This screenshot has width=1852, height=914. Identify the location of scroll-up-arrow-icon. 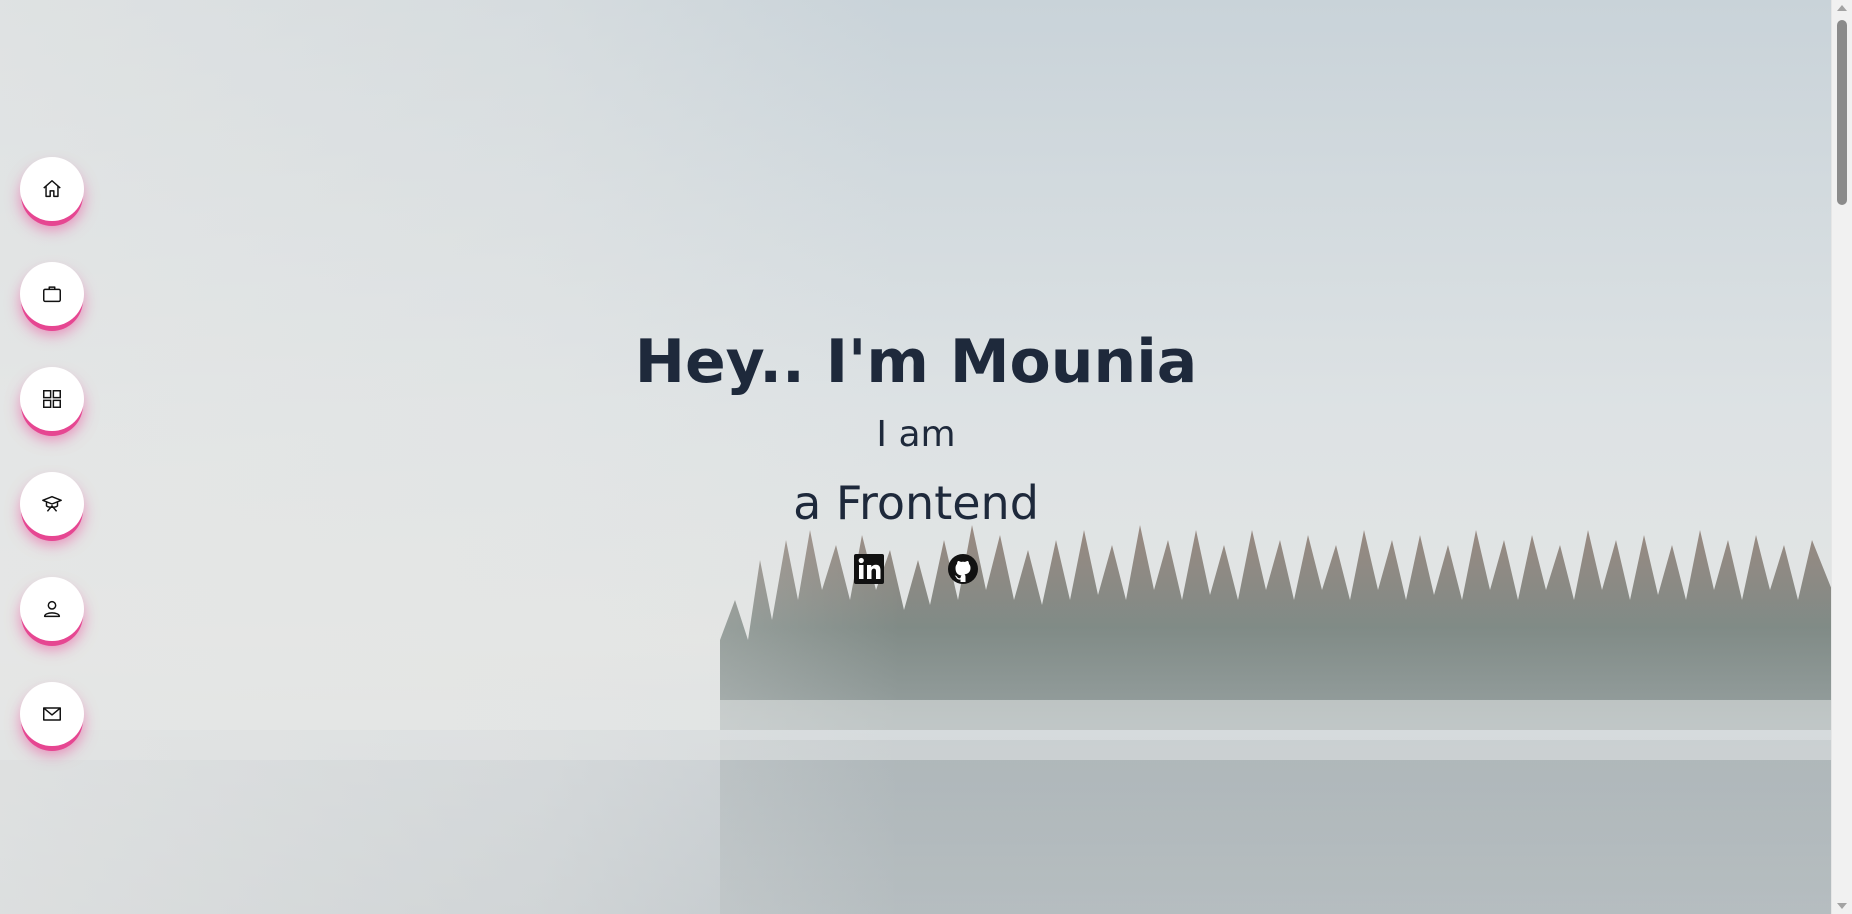
(1842, 8).